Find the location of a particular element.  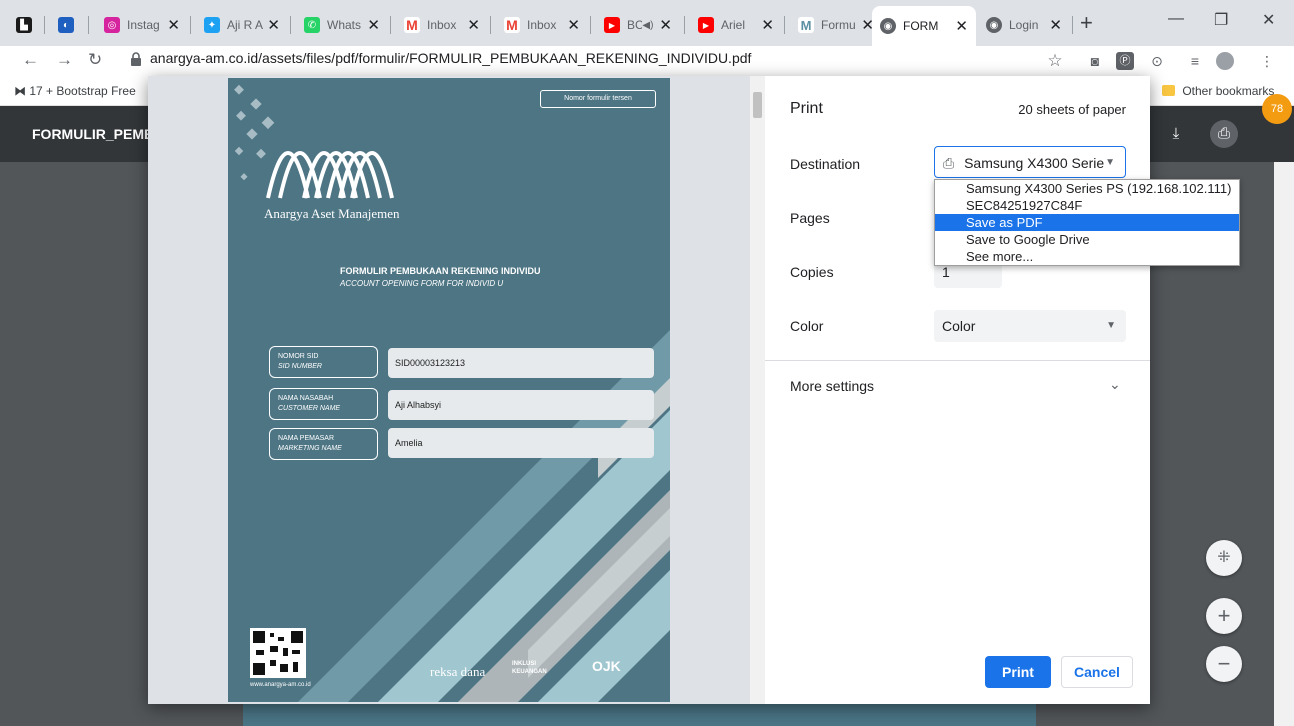

form-subheading: ACCOUNT OPENING FORM FOR INDIVID U is located at coordinates (422, 283).